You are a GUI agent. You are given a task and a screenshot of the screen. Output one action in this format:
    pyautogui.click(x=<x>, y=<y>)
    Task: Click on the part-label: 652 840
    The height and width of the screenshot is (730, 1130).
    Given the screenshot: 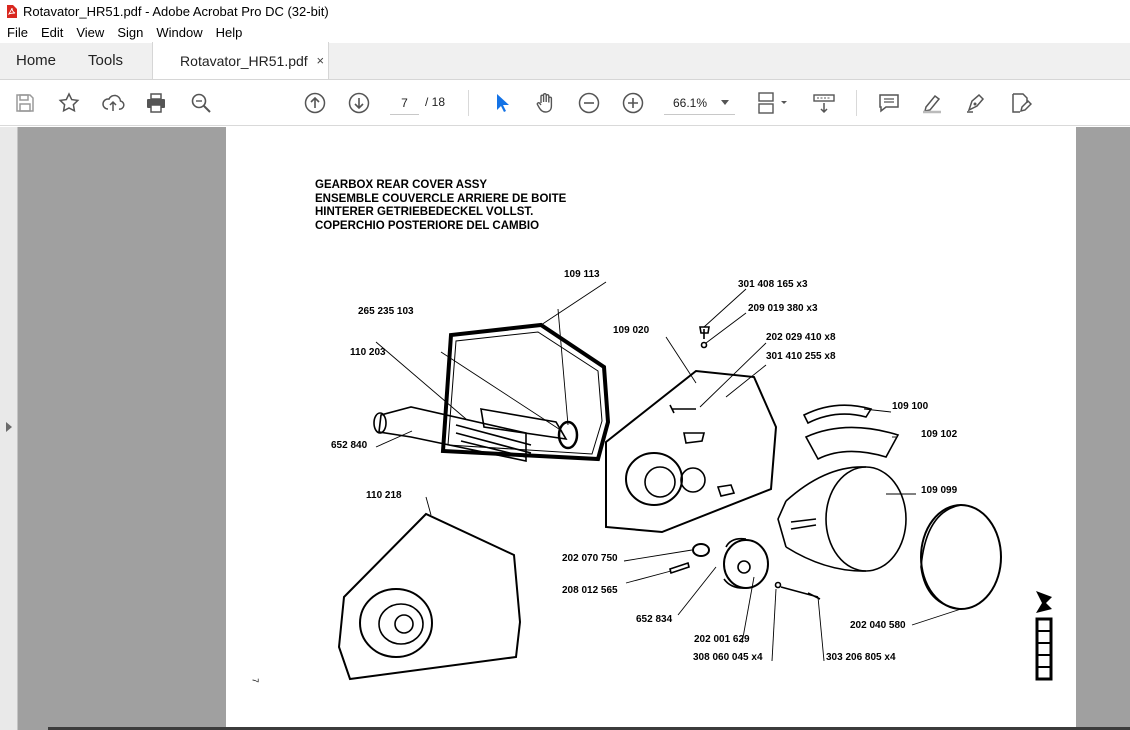 What is the action you would take?
    pyautogui.click(x=349, y=445)
    